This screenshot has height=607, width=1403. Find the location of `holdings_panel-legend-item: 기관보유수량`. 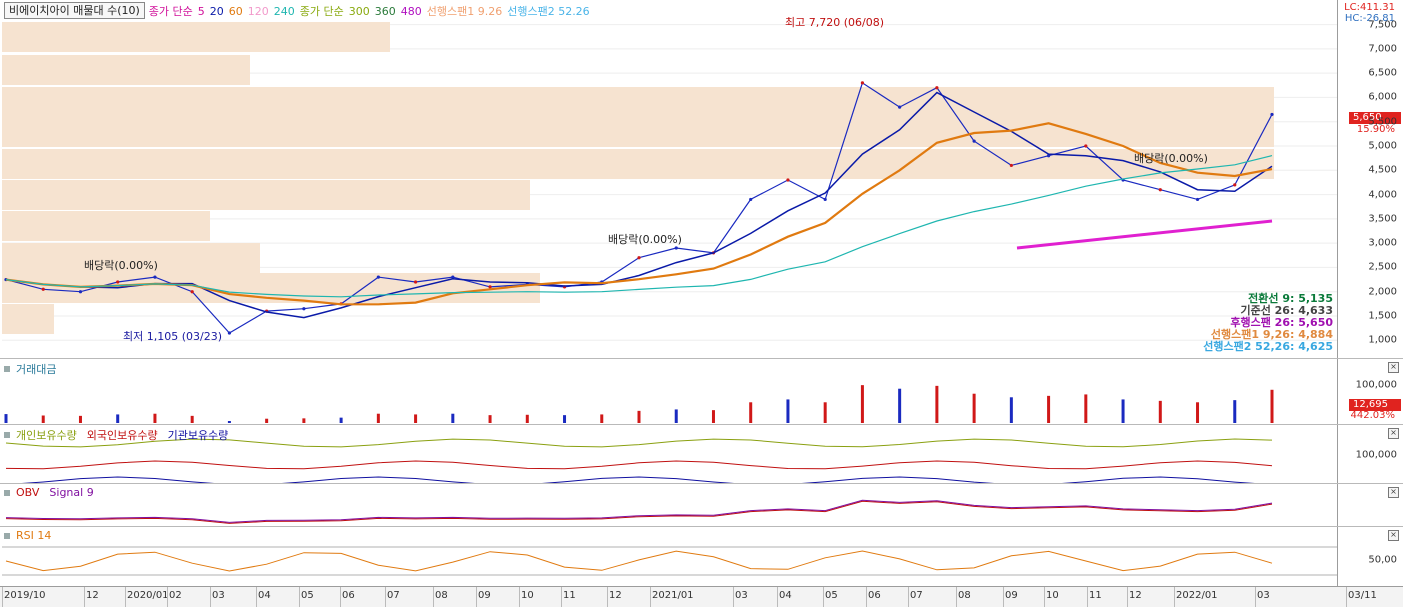

holdings_panel-legend-item: 기관보유수량 is located at coordinates (198, 435).